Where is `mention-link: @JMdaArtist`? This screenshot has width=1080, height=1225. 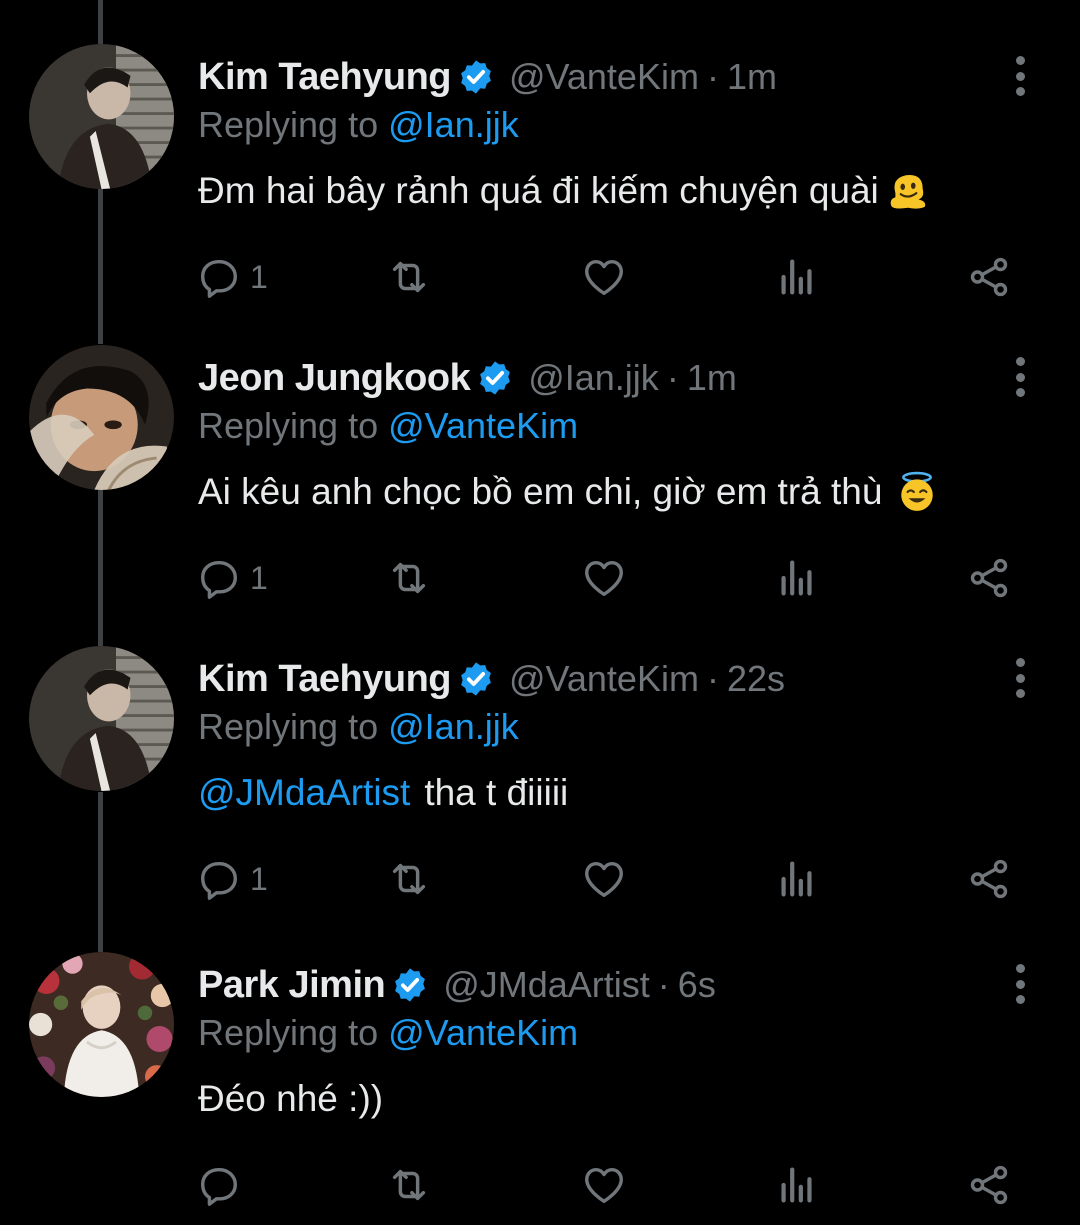
mention-link: @JMdaArtist is located at coordinates (304, 793).